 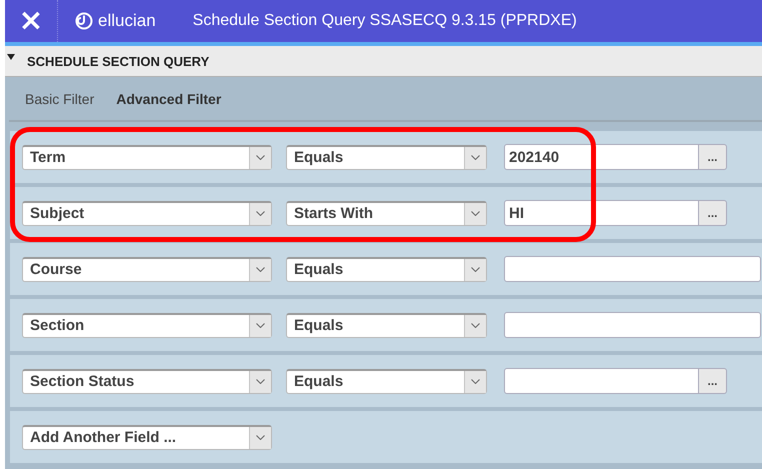 What do you see at coordinates (147, 325) in the screenshot?
I see `field-dropdown: Section` at bounding box center [147, 325].